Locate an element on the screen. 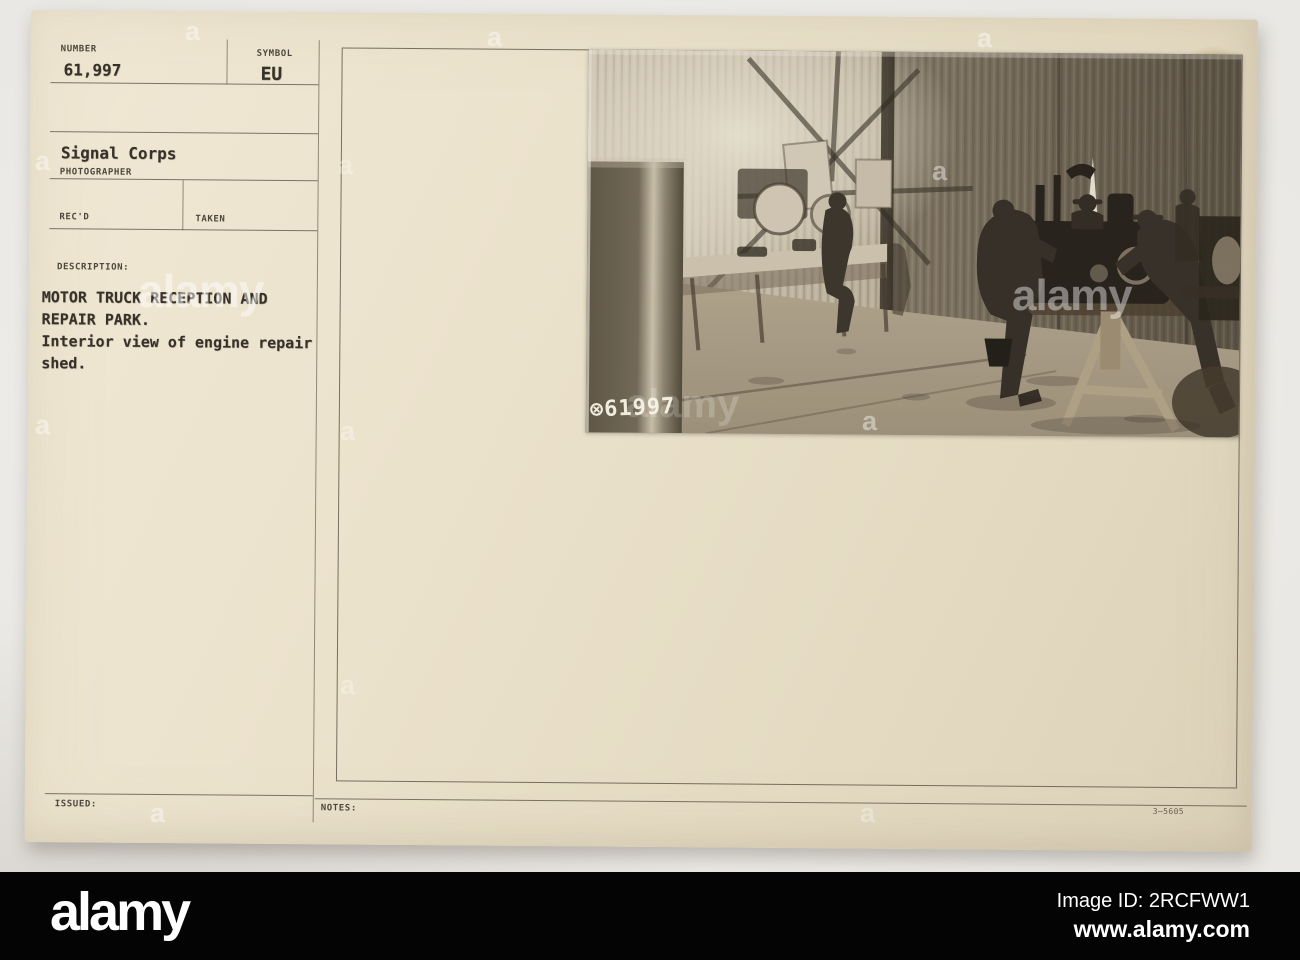 The width and height of the screenshot is (1300, 960). rule-above-photographer is located at coordinates (184, 133).